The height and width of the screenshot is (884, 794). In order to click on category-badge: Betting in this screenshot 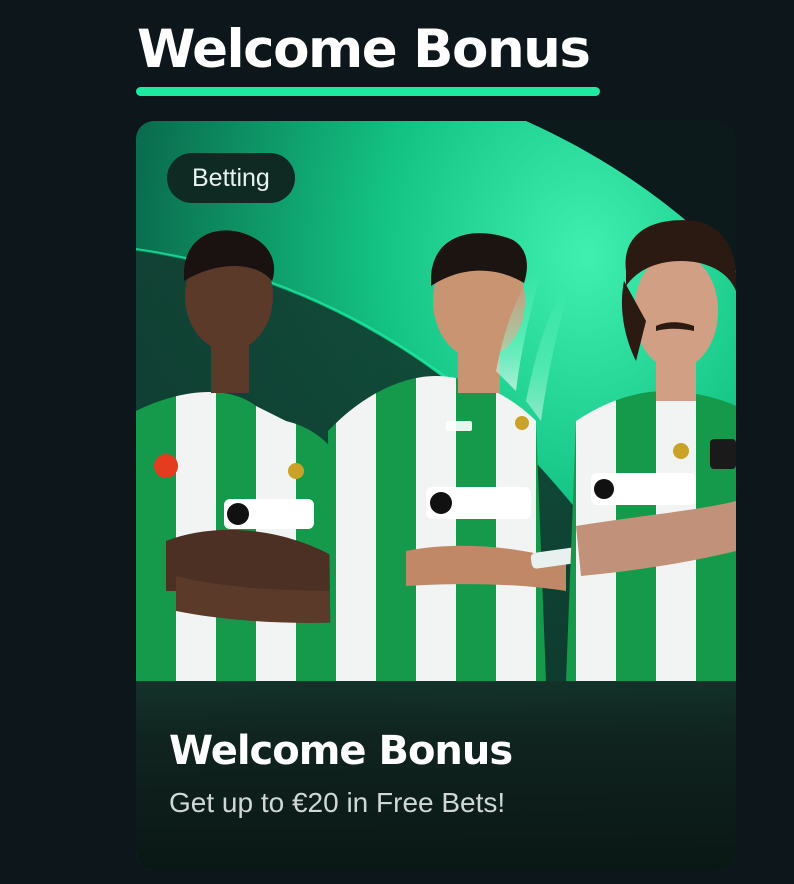, I will do `click(231, 178)`.